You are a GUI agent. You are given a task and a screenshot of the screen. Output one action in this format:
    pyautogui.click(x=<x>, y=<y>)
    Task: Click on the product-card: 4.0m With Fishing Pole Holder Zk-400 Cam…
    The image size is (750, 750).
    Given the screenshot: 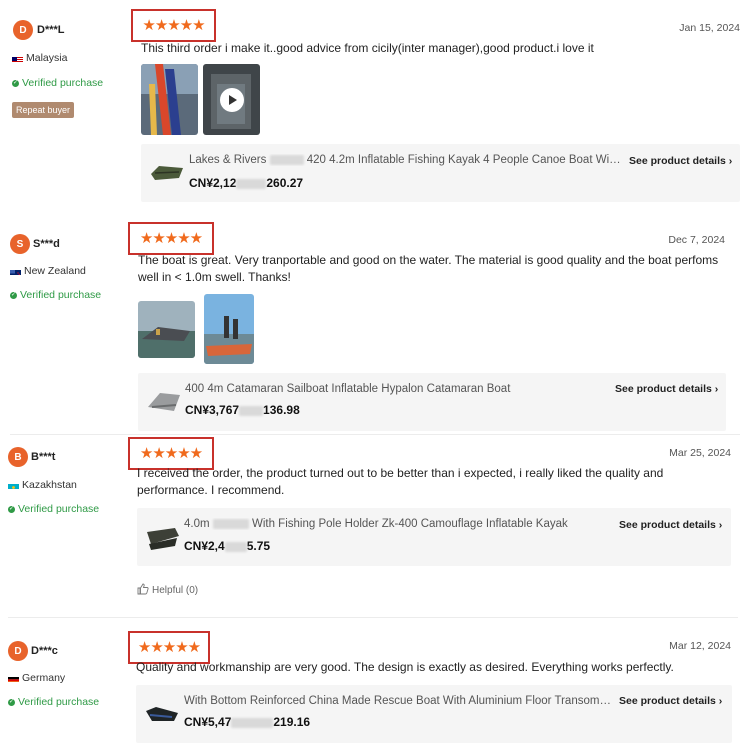 What is the action you would take?
    pyautogui.click(x=434, y=537)
    